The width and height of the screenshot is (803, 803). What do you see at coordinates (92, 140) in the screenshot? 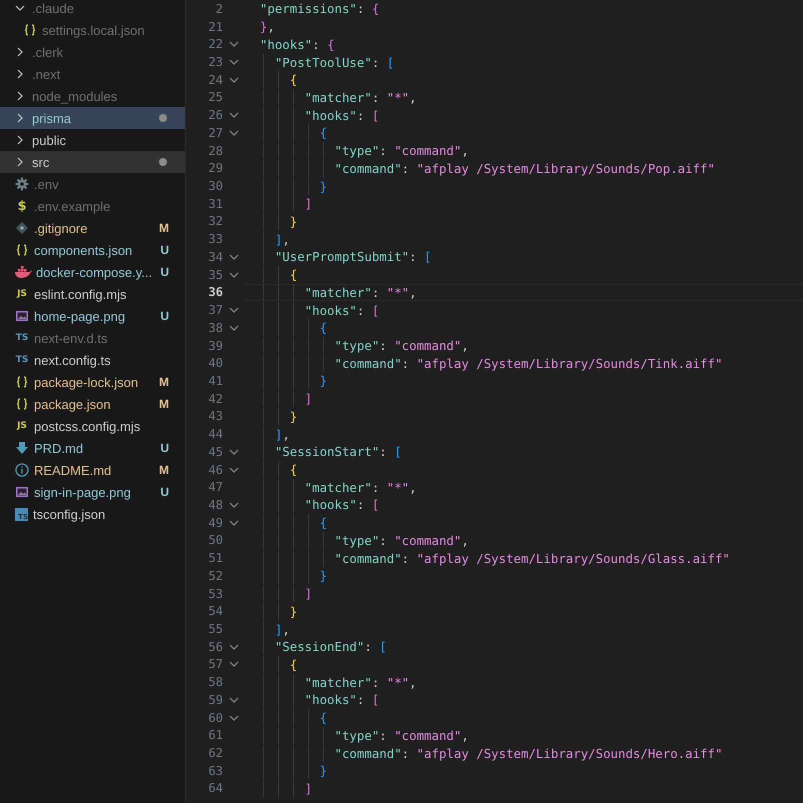
I see `folder-item: public` at bounding box center [92, 140].